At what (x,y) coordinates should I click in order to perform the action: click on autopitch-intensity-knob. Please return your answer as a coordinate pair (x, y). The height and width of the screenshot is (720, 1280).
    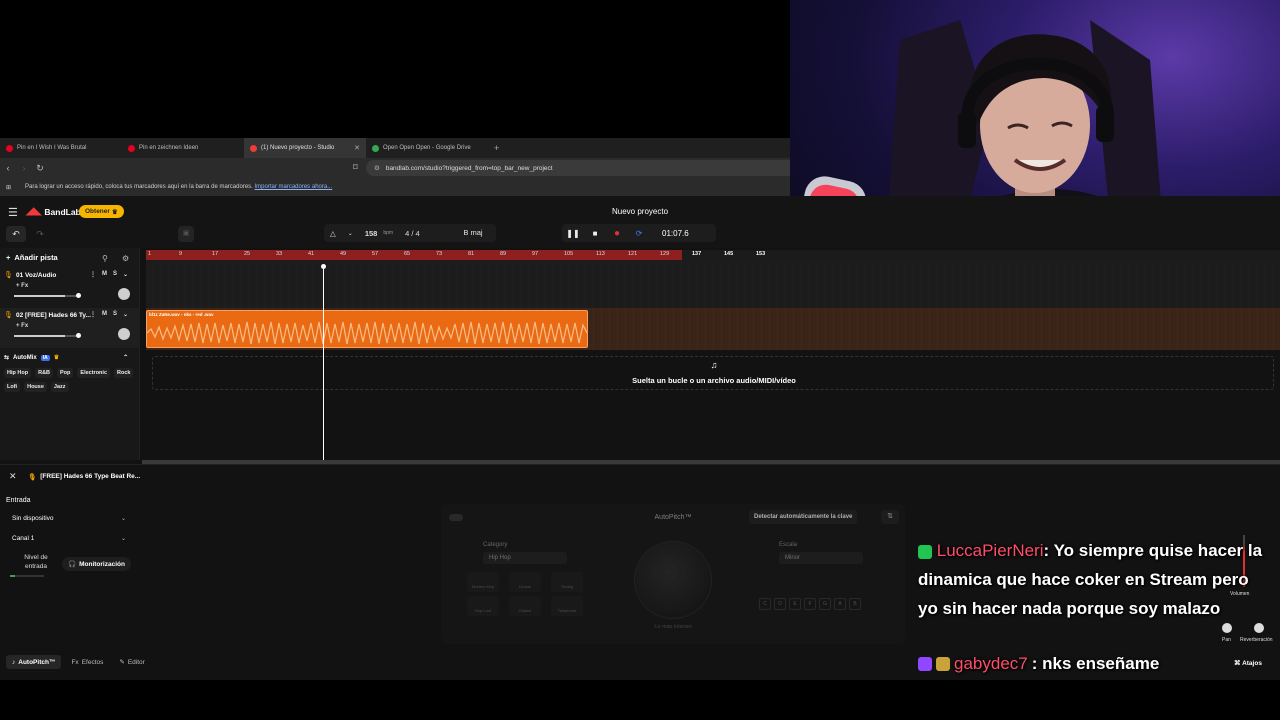
    Looking at the image, I should click on (673, 580).